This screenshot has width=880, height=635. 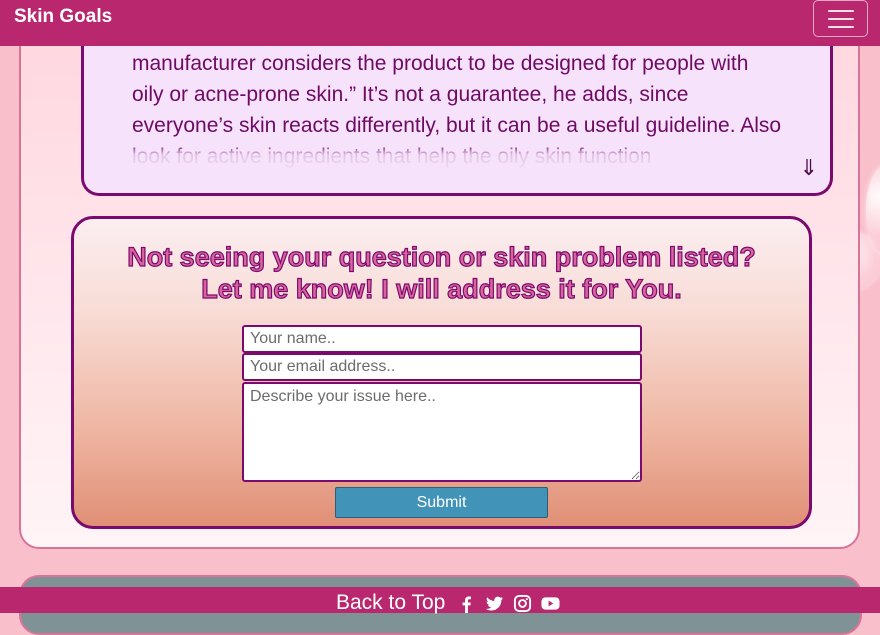 I want to click on footer-bar: Back to Top, so click(x=440, y=601).